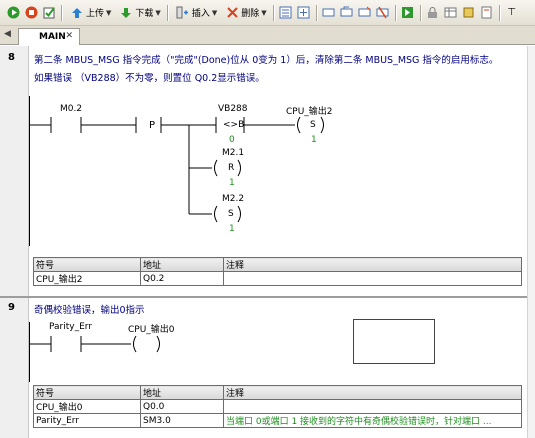 Image resolution: width=535 pixels, height=438 pixels. What do you see at coordinates (152, 125) in the screenshot?
I see `n8-p-label: P` at bounding box center [152, 125].